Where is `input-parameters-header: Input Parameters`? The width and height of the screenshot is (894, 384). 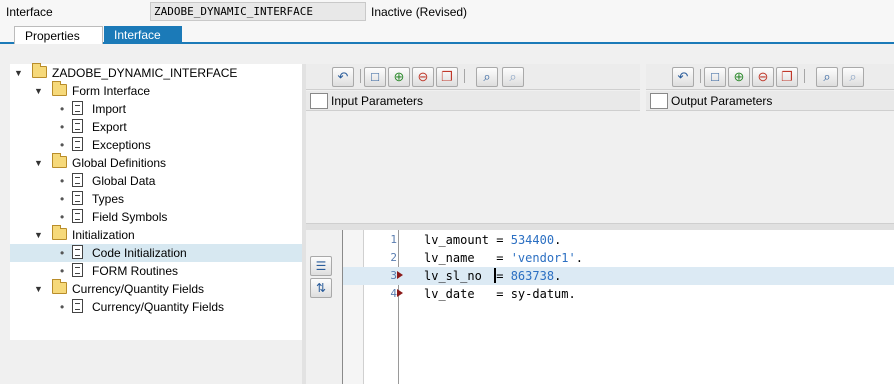
input-parameters-header: Input Parameters is located at coordinates (473, 101).